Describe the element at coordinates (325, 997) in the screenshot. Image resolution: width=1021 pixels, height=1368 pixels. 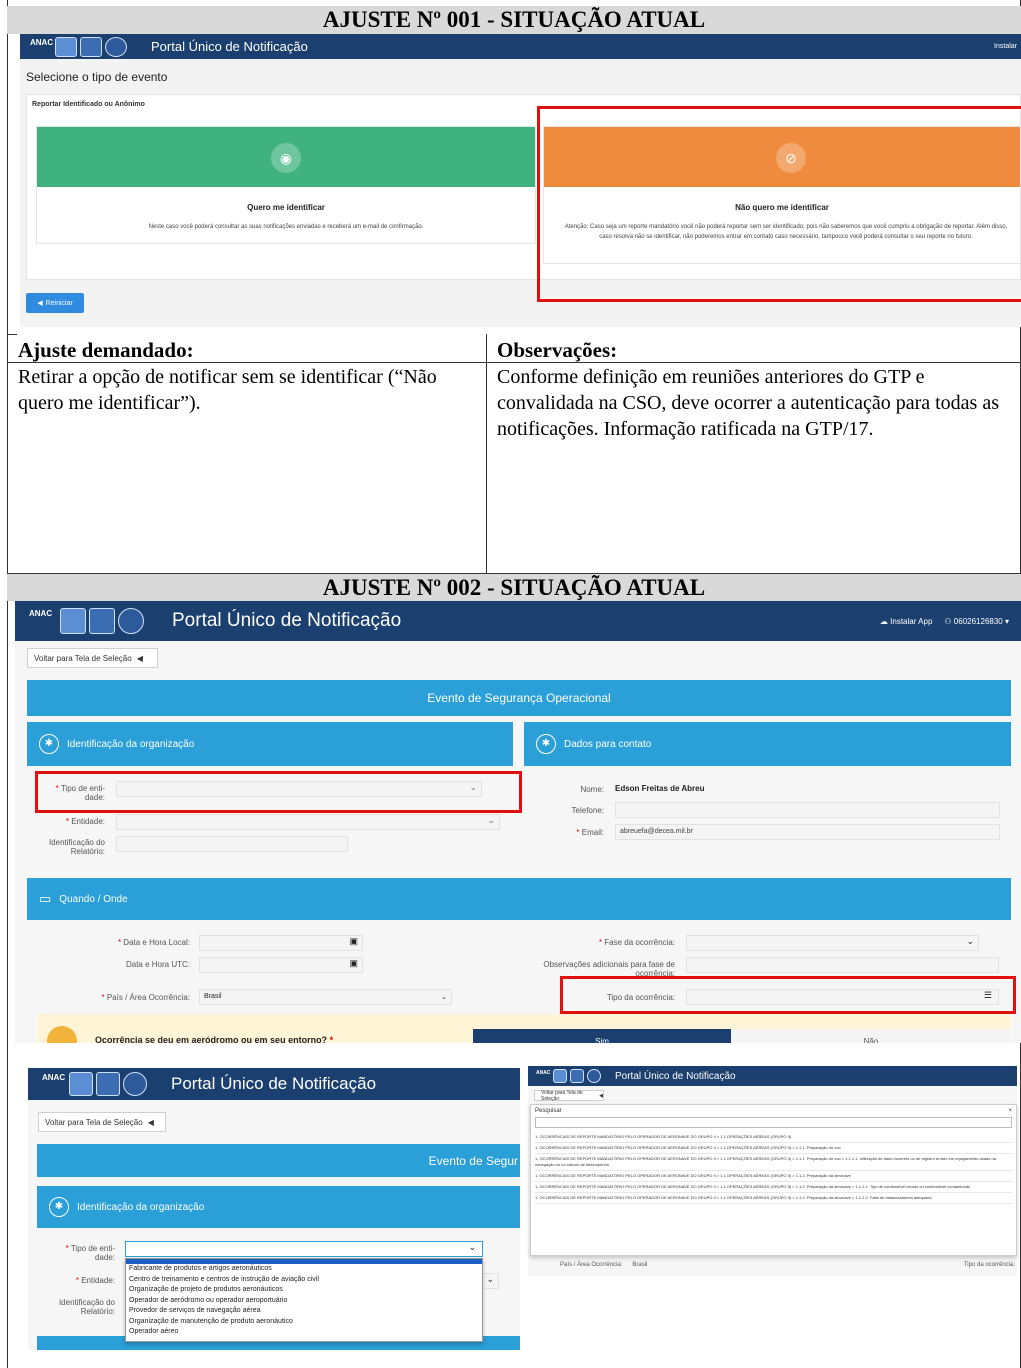
I see `pais-select: Brasil ⌄` at that location.